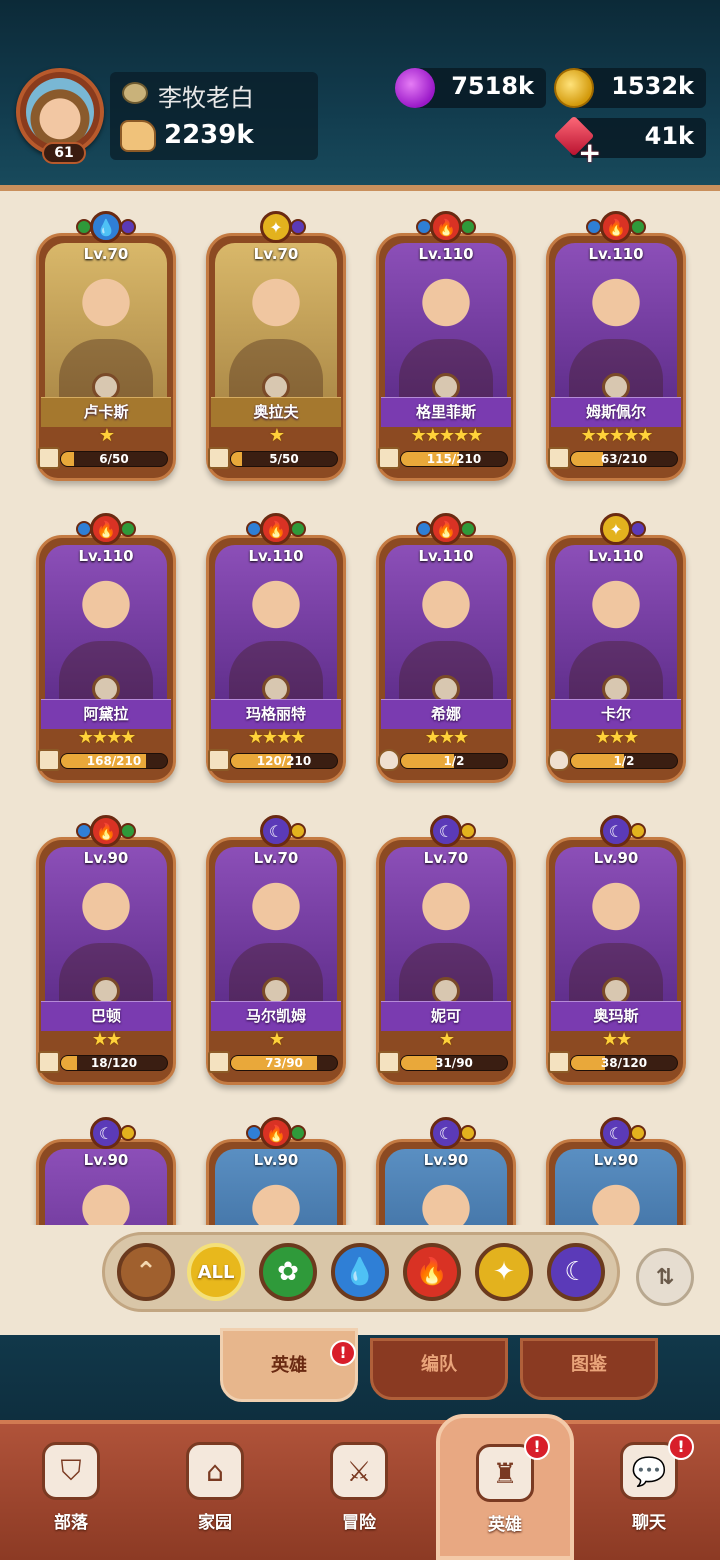 This screenshot has height=1560, width=720. What do you see at coordinates (576, 1272) in the screenshot?
I see `filter-dark-icon: ☾` at bounding box center [576, 1272].